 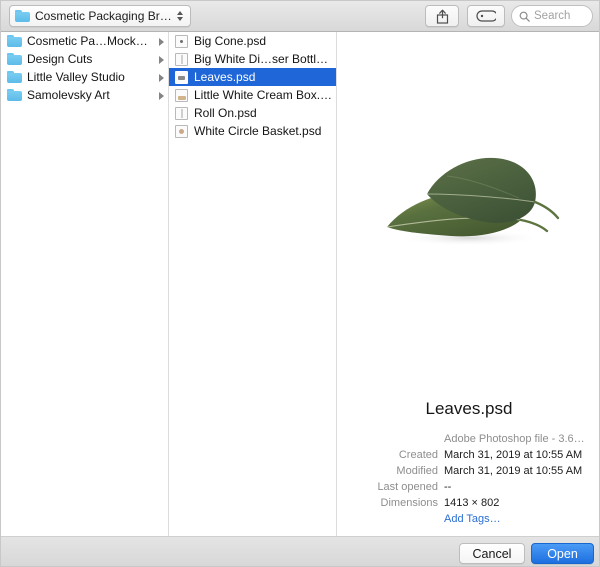 I want to click on file-list-item-label: Leaves.psd, so click(x=225, y=77).